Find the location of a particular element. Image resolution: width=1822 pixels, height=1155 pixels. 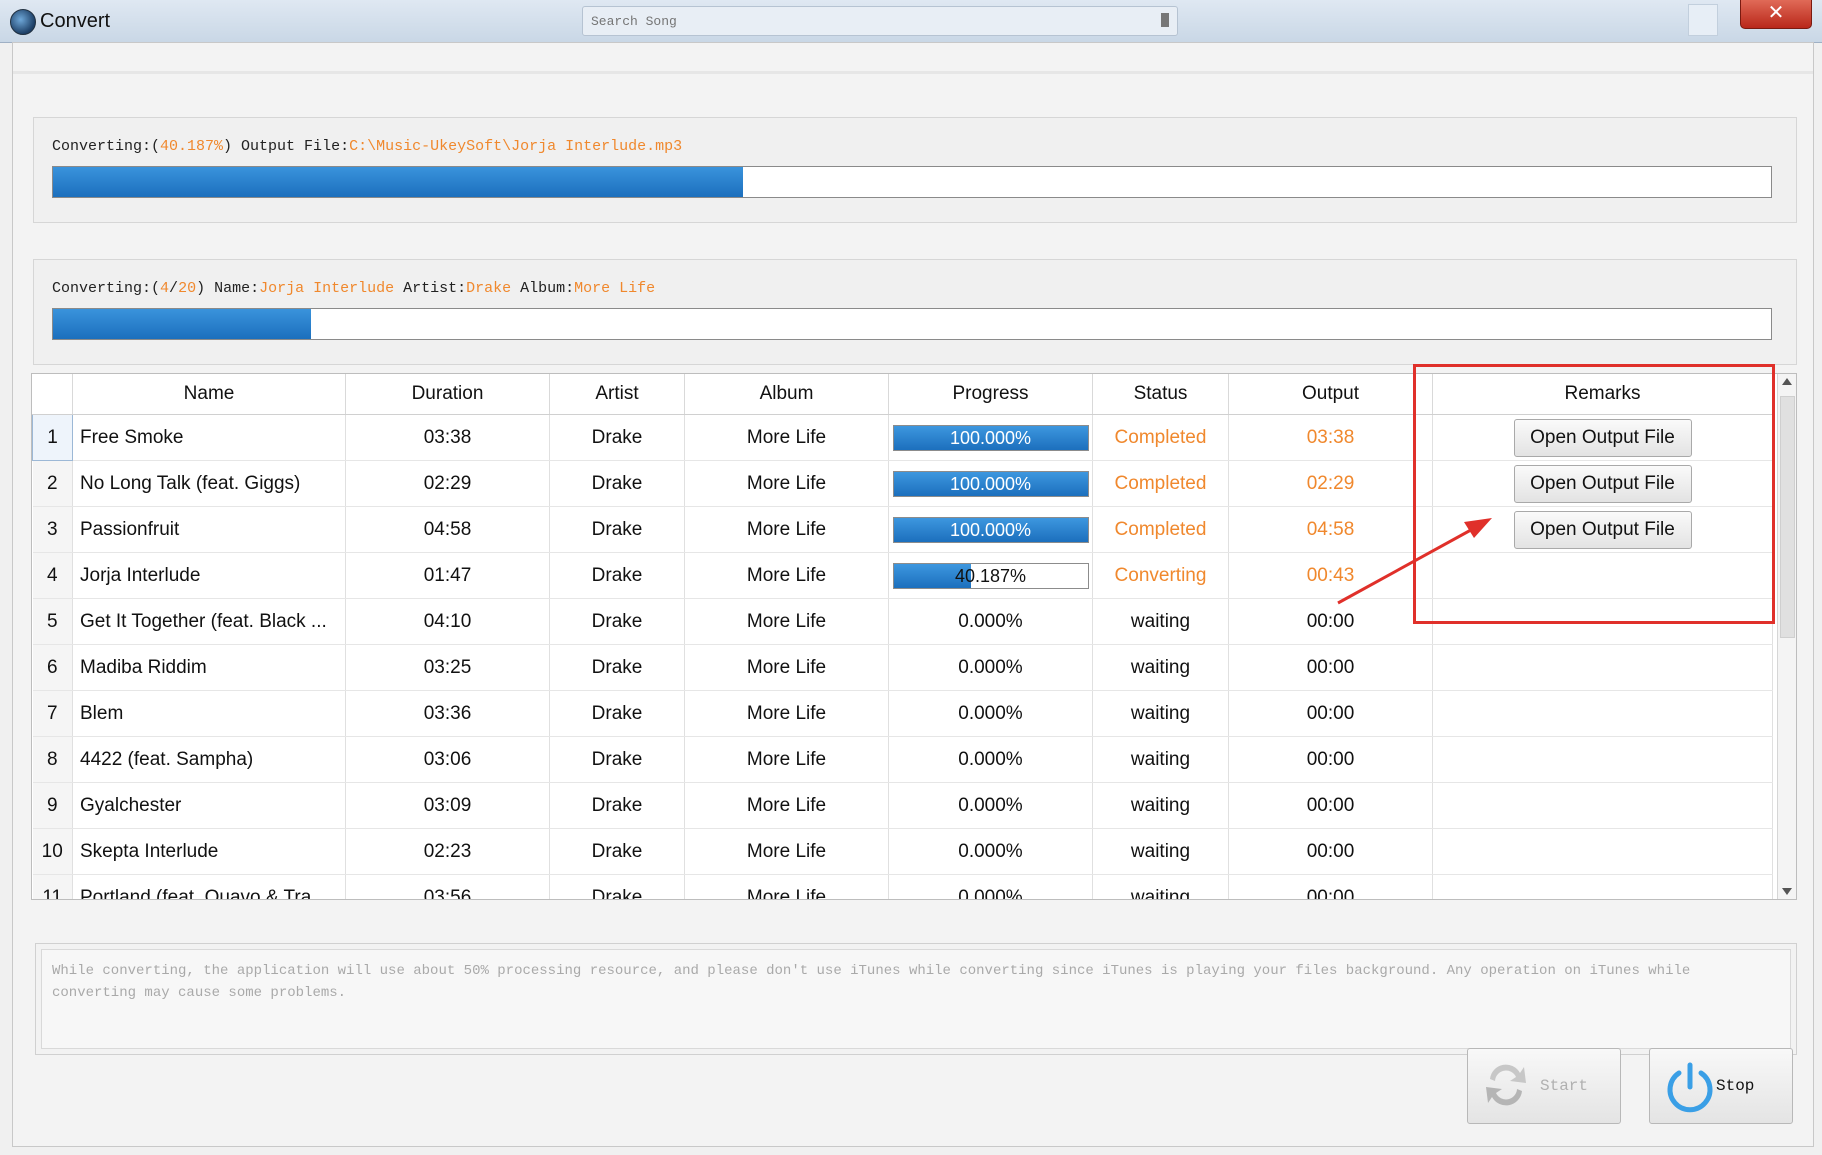

row-name: Free Smoke is located at coordinates (209, 437).